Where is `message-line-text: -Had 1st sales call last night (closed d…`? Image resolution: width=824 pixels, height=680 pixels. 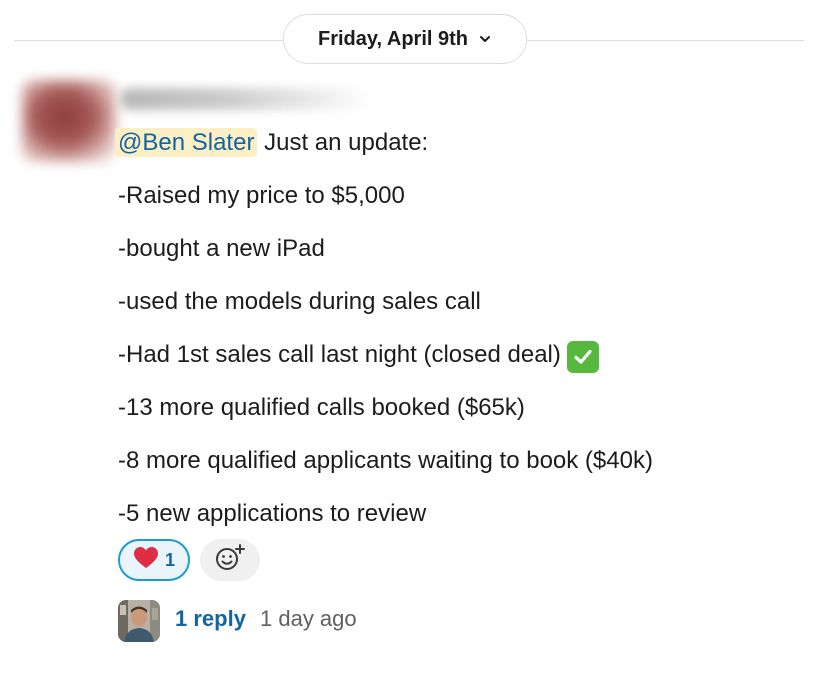
message-line-text: -Had 1st sales call last night (closed d… is located at coordinates (339, 354).